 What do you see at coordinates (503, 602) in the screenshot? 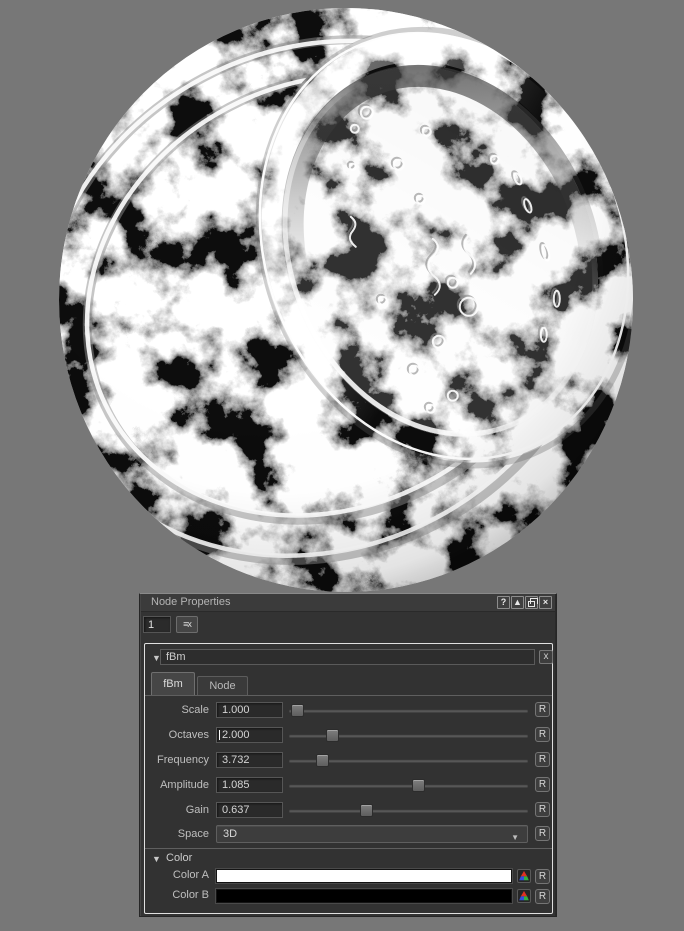
I see `help-button: ?` at bounding box center [503, 602].